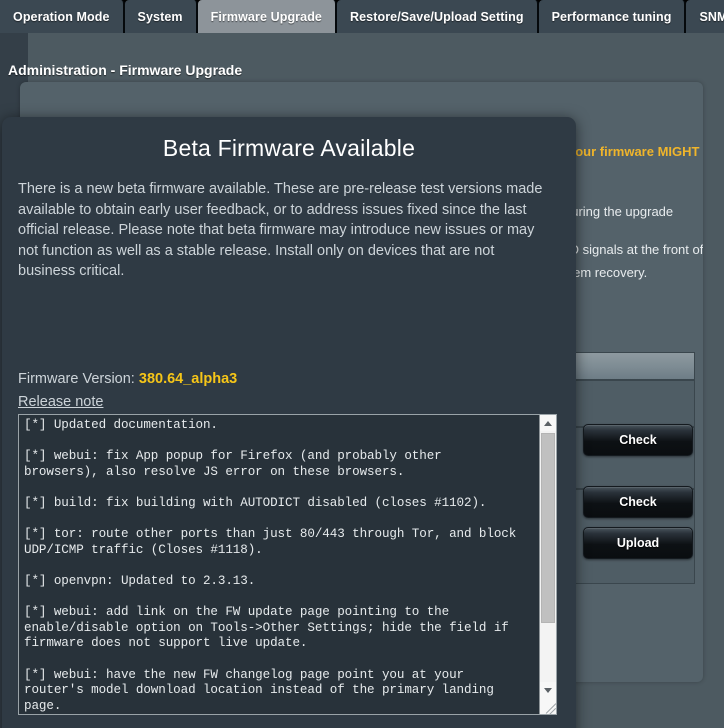 The image size is (724, 728). I want to click on check-button-2: Check, so click(638, 502).